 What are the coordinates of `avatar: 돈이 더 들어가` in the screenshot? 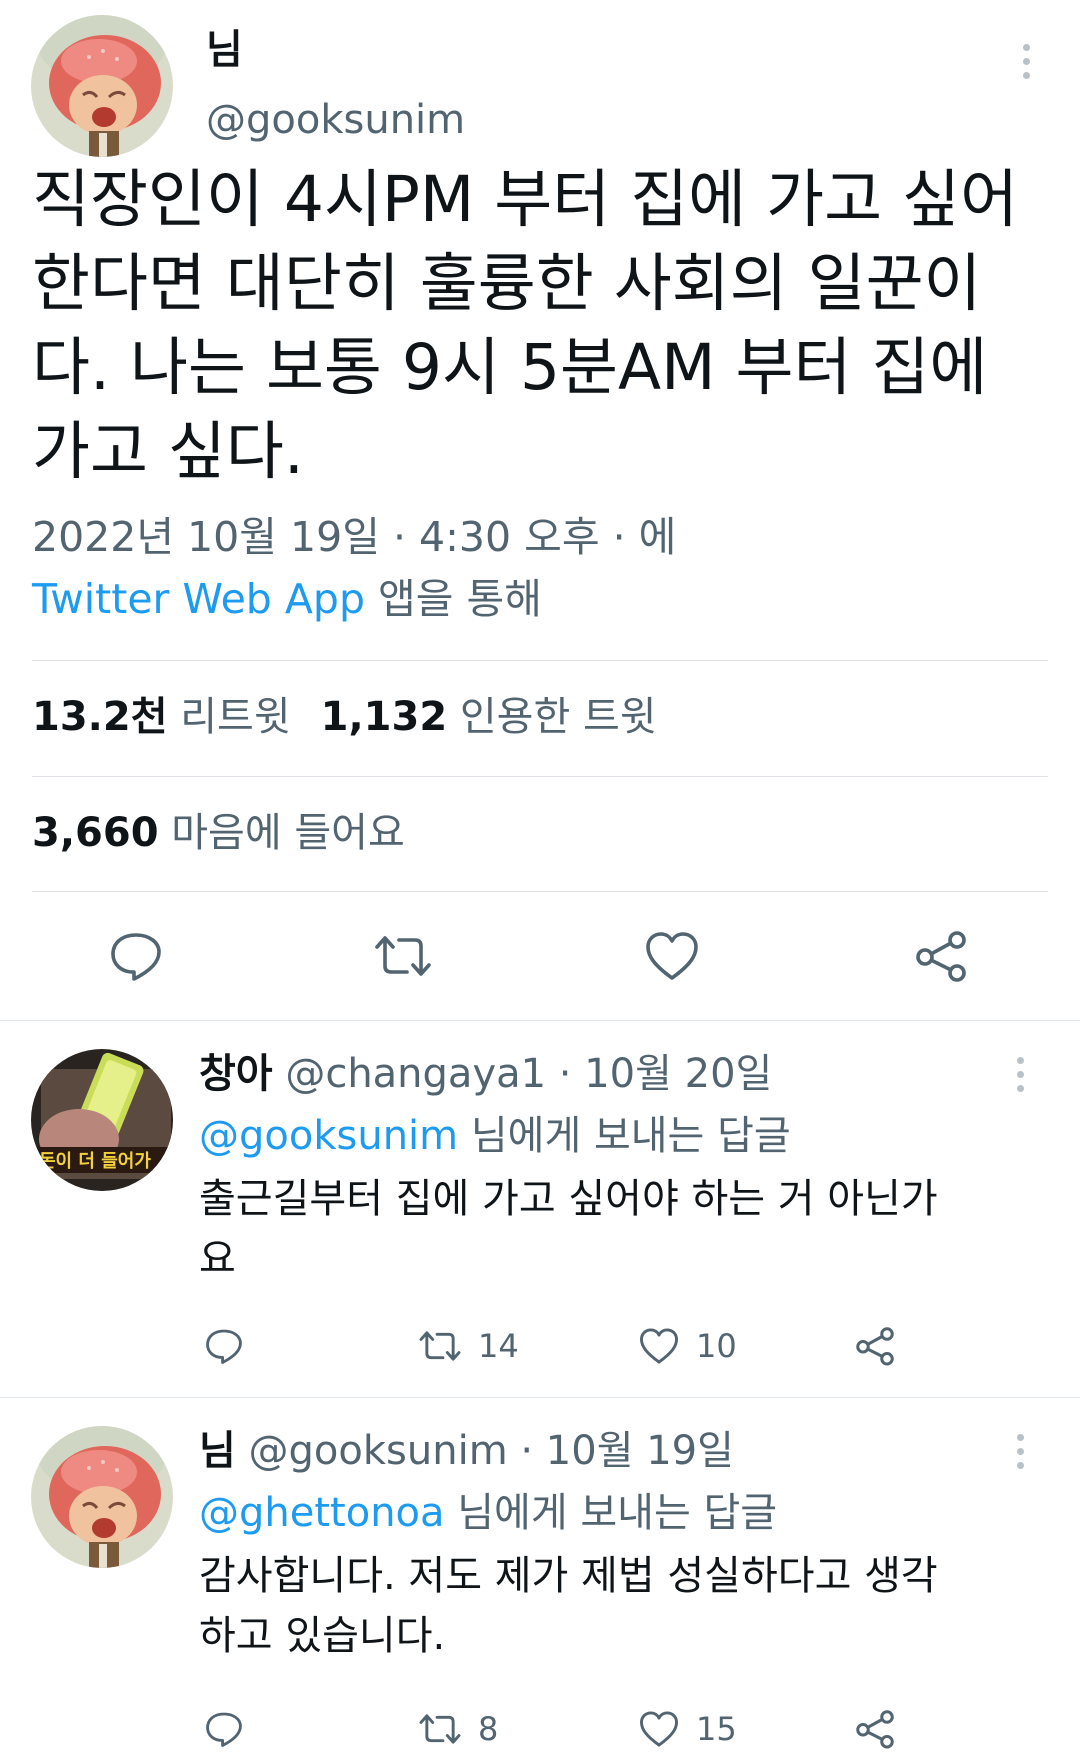 It's located at (102, 1120).